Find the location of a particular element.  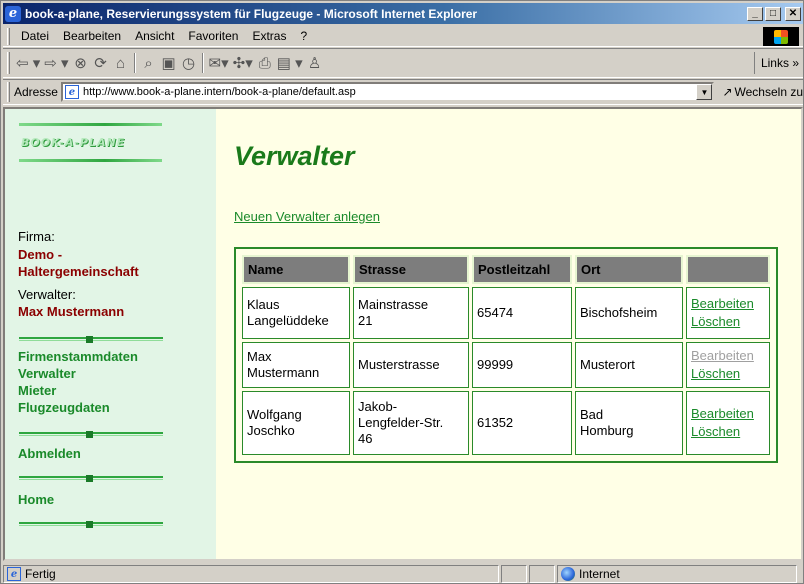

admin-name: Max Mustermann is located at coordinates (71, 311).